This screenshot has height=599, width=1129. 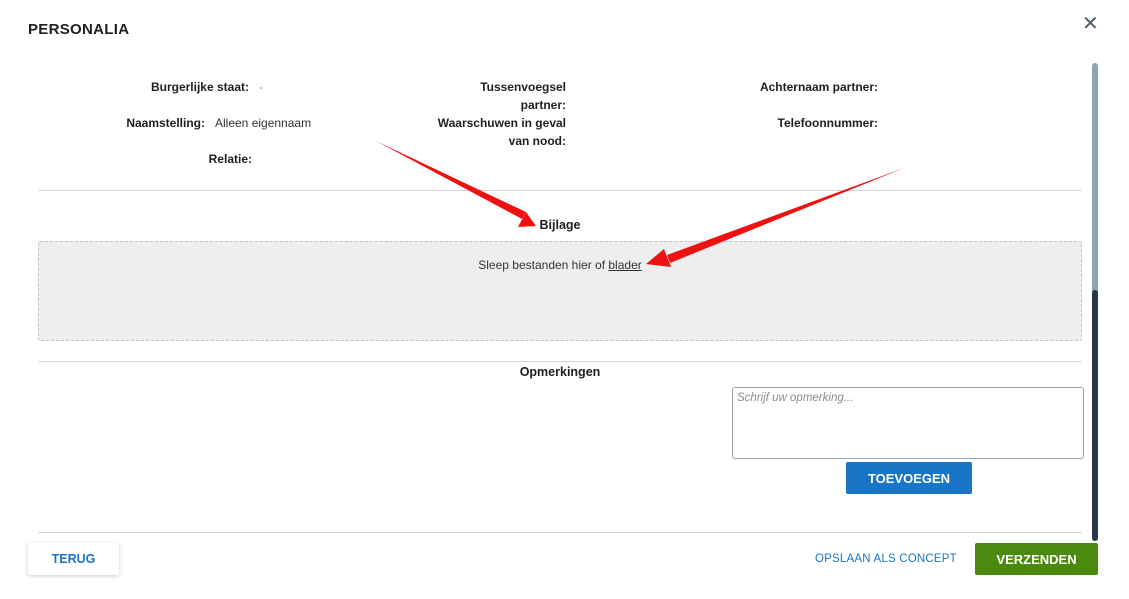 I want to click on save-concept-link: OPSLAAN ALS CONCEPT, so click(x=886, y=559).